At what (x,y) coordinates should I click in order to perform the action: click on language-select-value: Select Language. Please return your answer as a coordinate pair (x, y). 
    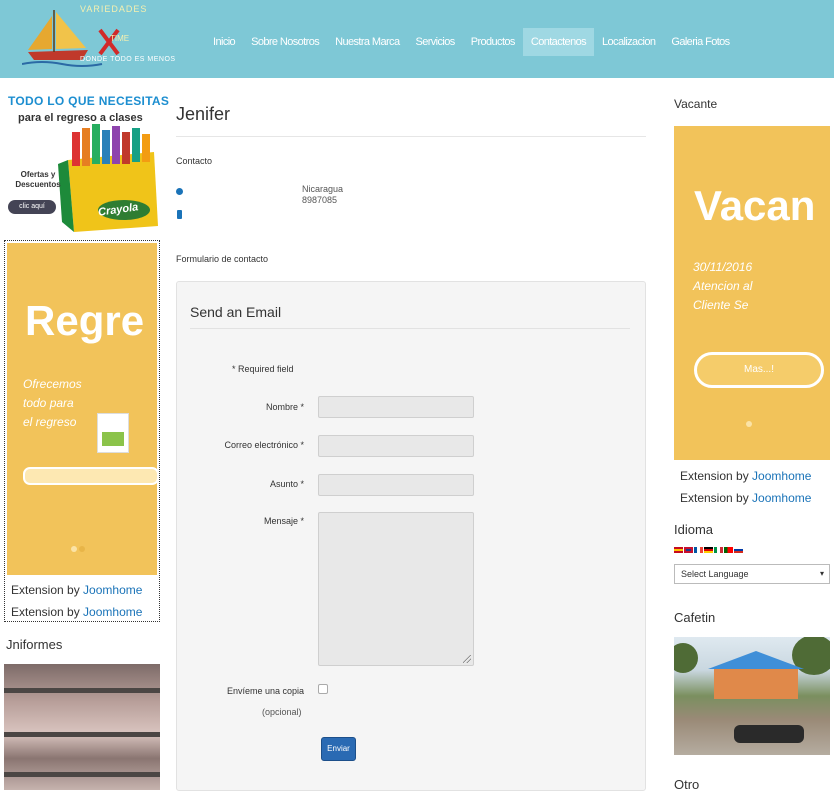
    Looking at the image, I should click on (715, 574).